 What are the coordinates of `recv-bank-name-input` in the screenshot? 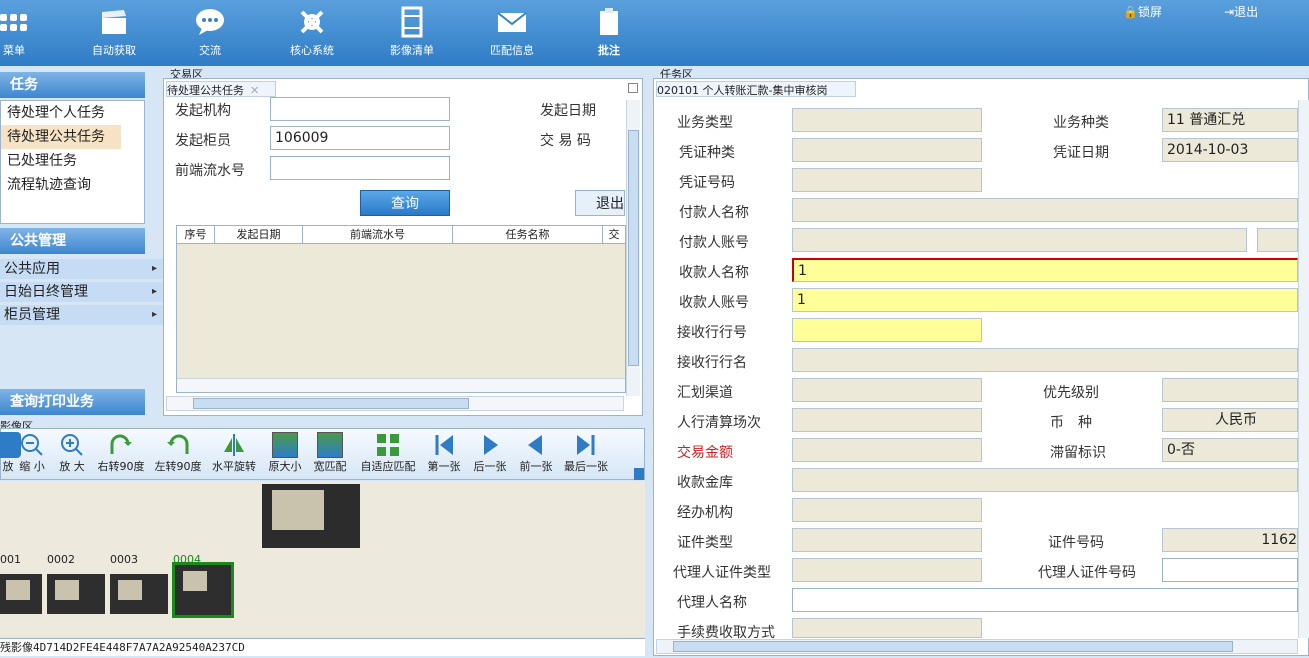 It's located at (1045, 360).